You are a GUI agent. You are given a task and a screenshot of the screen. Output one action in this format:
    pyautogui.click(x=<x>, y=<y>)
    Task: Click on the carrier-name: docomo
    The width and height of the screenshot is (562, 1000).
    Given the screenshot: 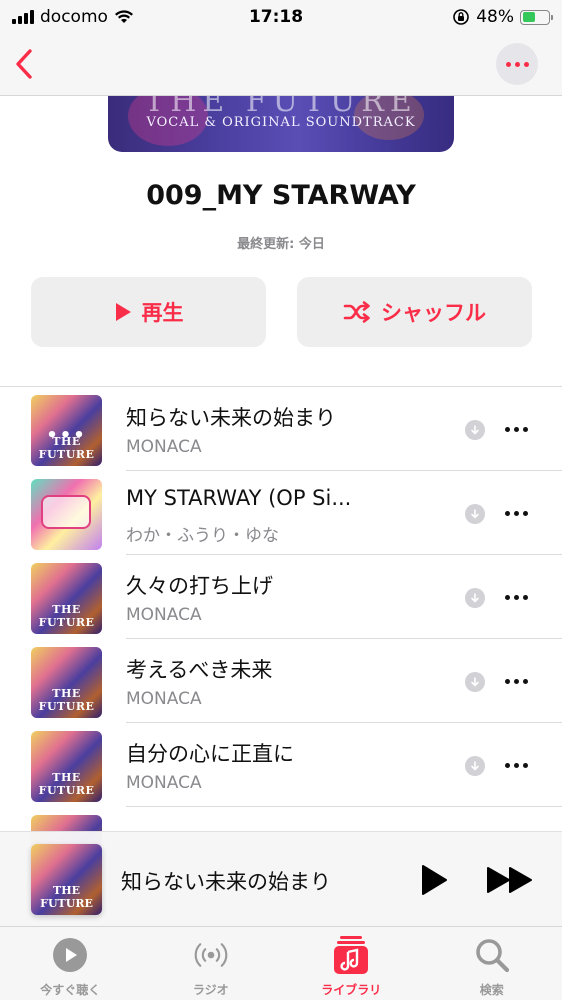 What is the action you would take?
    pyautogui.click(x=74, y=17)
    